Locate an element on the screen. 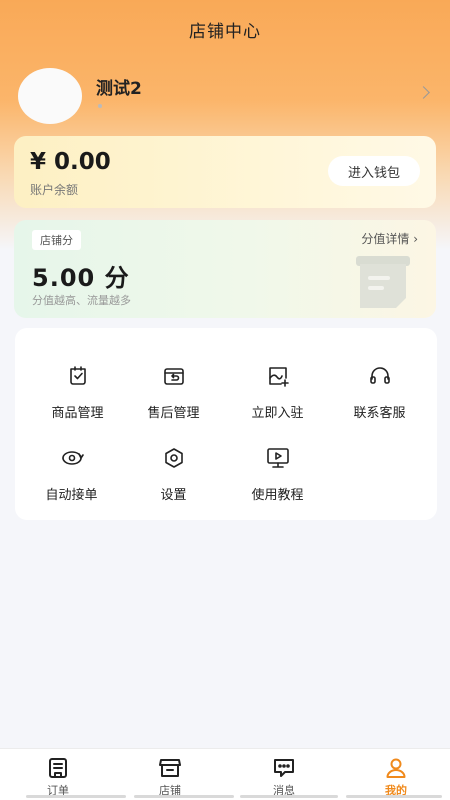  title-bar: 店铺中心 is located at coordinates (225, 29).